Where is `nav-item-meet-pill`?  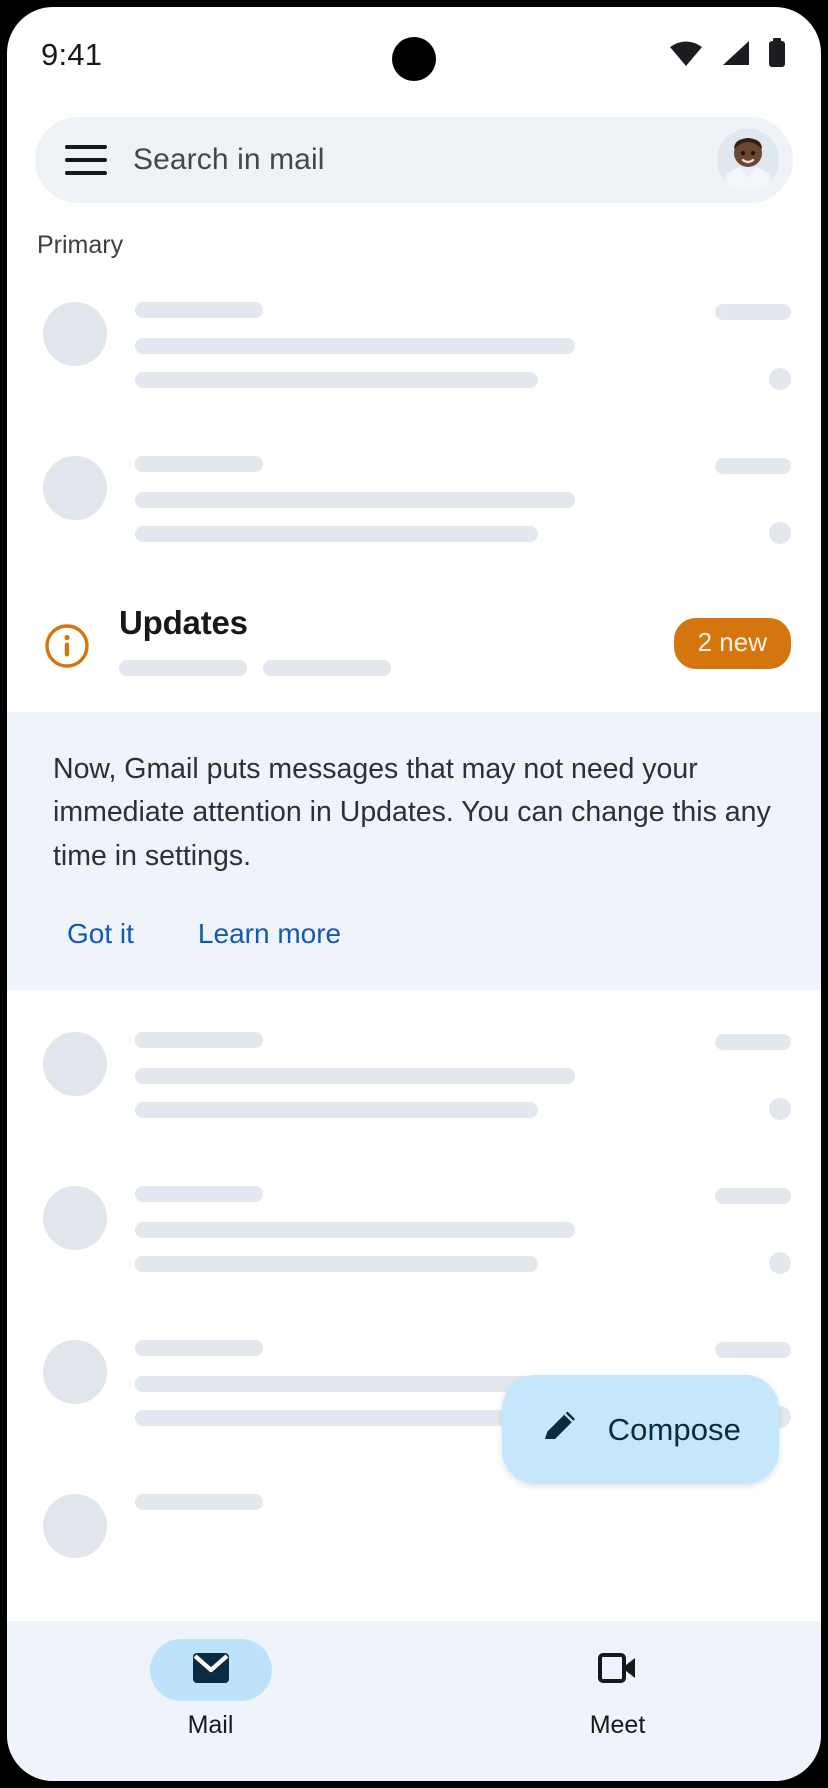 nav-item-meet-pill is located at coordinates (618, 1670).